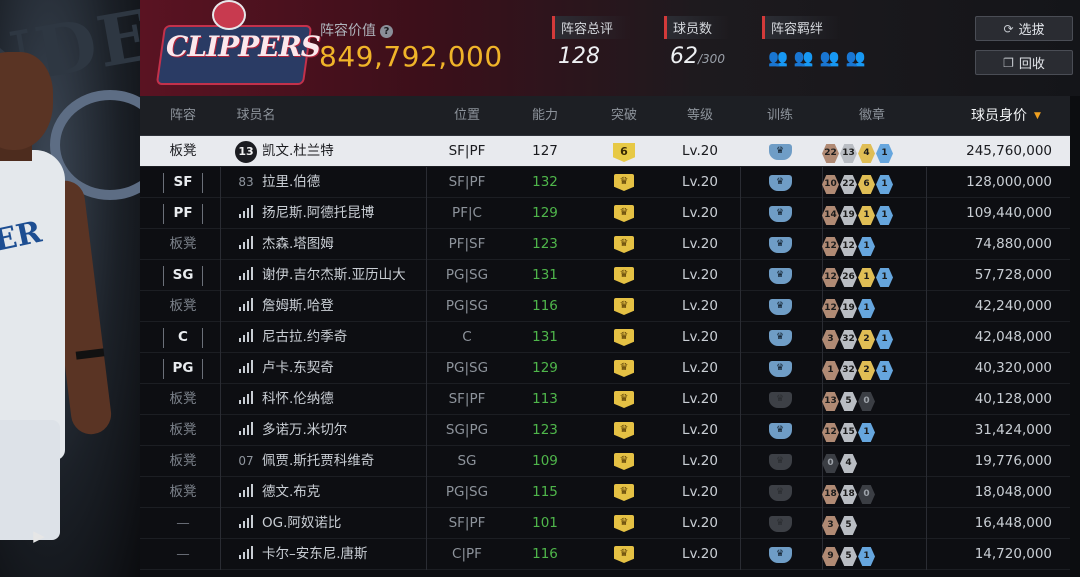 This screenshot has width=1080, height=577. Describe the element at coordinates (624, 151) in the screenshot. I see `breakthrough-cell: 6` at that location.